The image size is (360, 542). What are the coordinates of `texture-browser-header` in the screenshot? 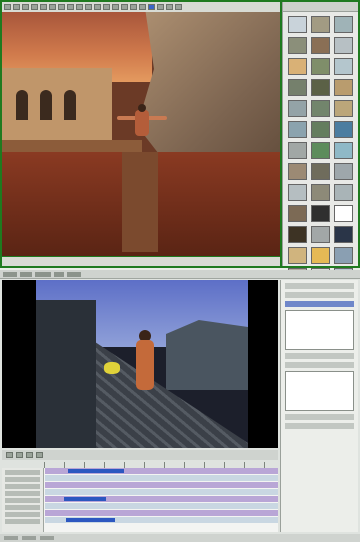 It's located at (320, 7).